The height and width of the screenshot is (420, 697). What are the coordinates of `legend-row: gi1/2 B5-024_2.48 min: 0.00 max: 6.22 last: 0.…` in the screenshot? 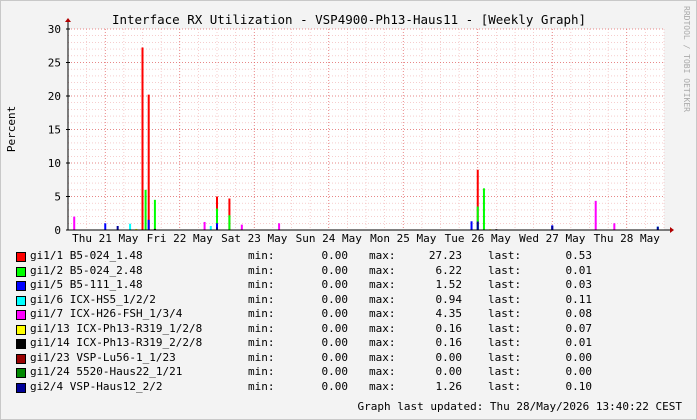 It's located at (336, 271).